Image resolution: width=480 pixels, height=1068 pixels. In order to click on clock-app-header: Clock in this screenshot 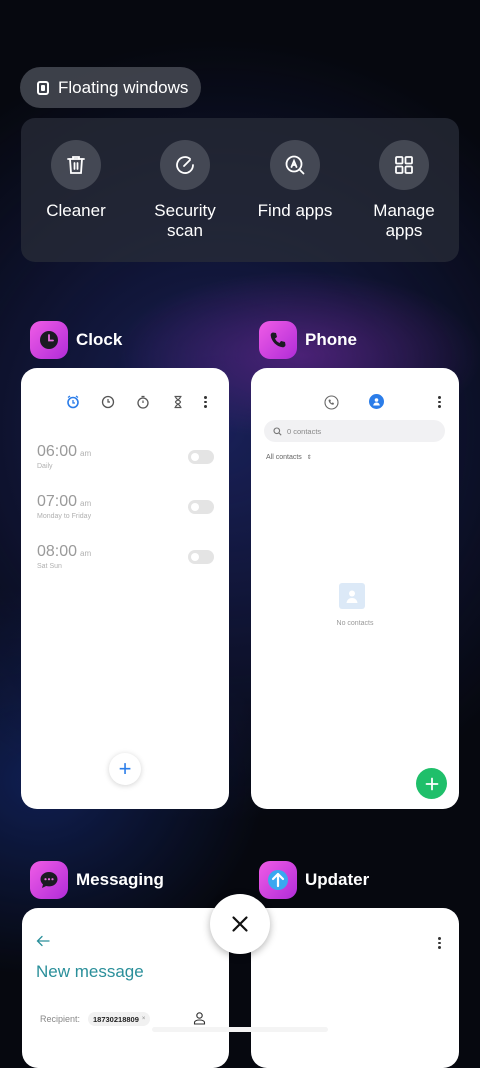, I will do `click(76, 340)`.